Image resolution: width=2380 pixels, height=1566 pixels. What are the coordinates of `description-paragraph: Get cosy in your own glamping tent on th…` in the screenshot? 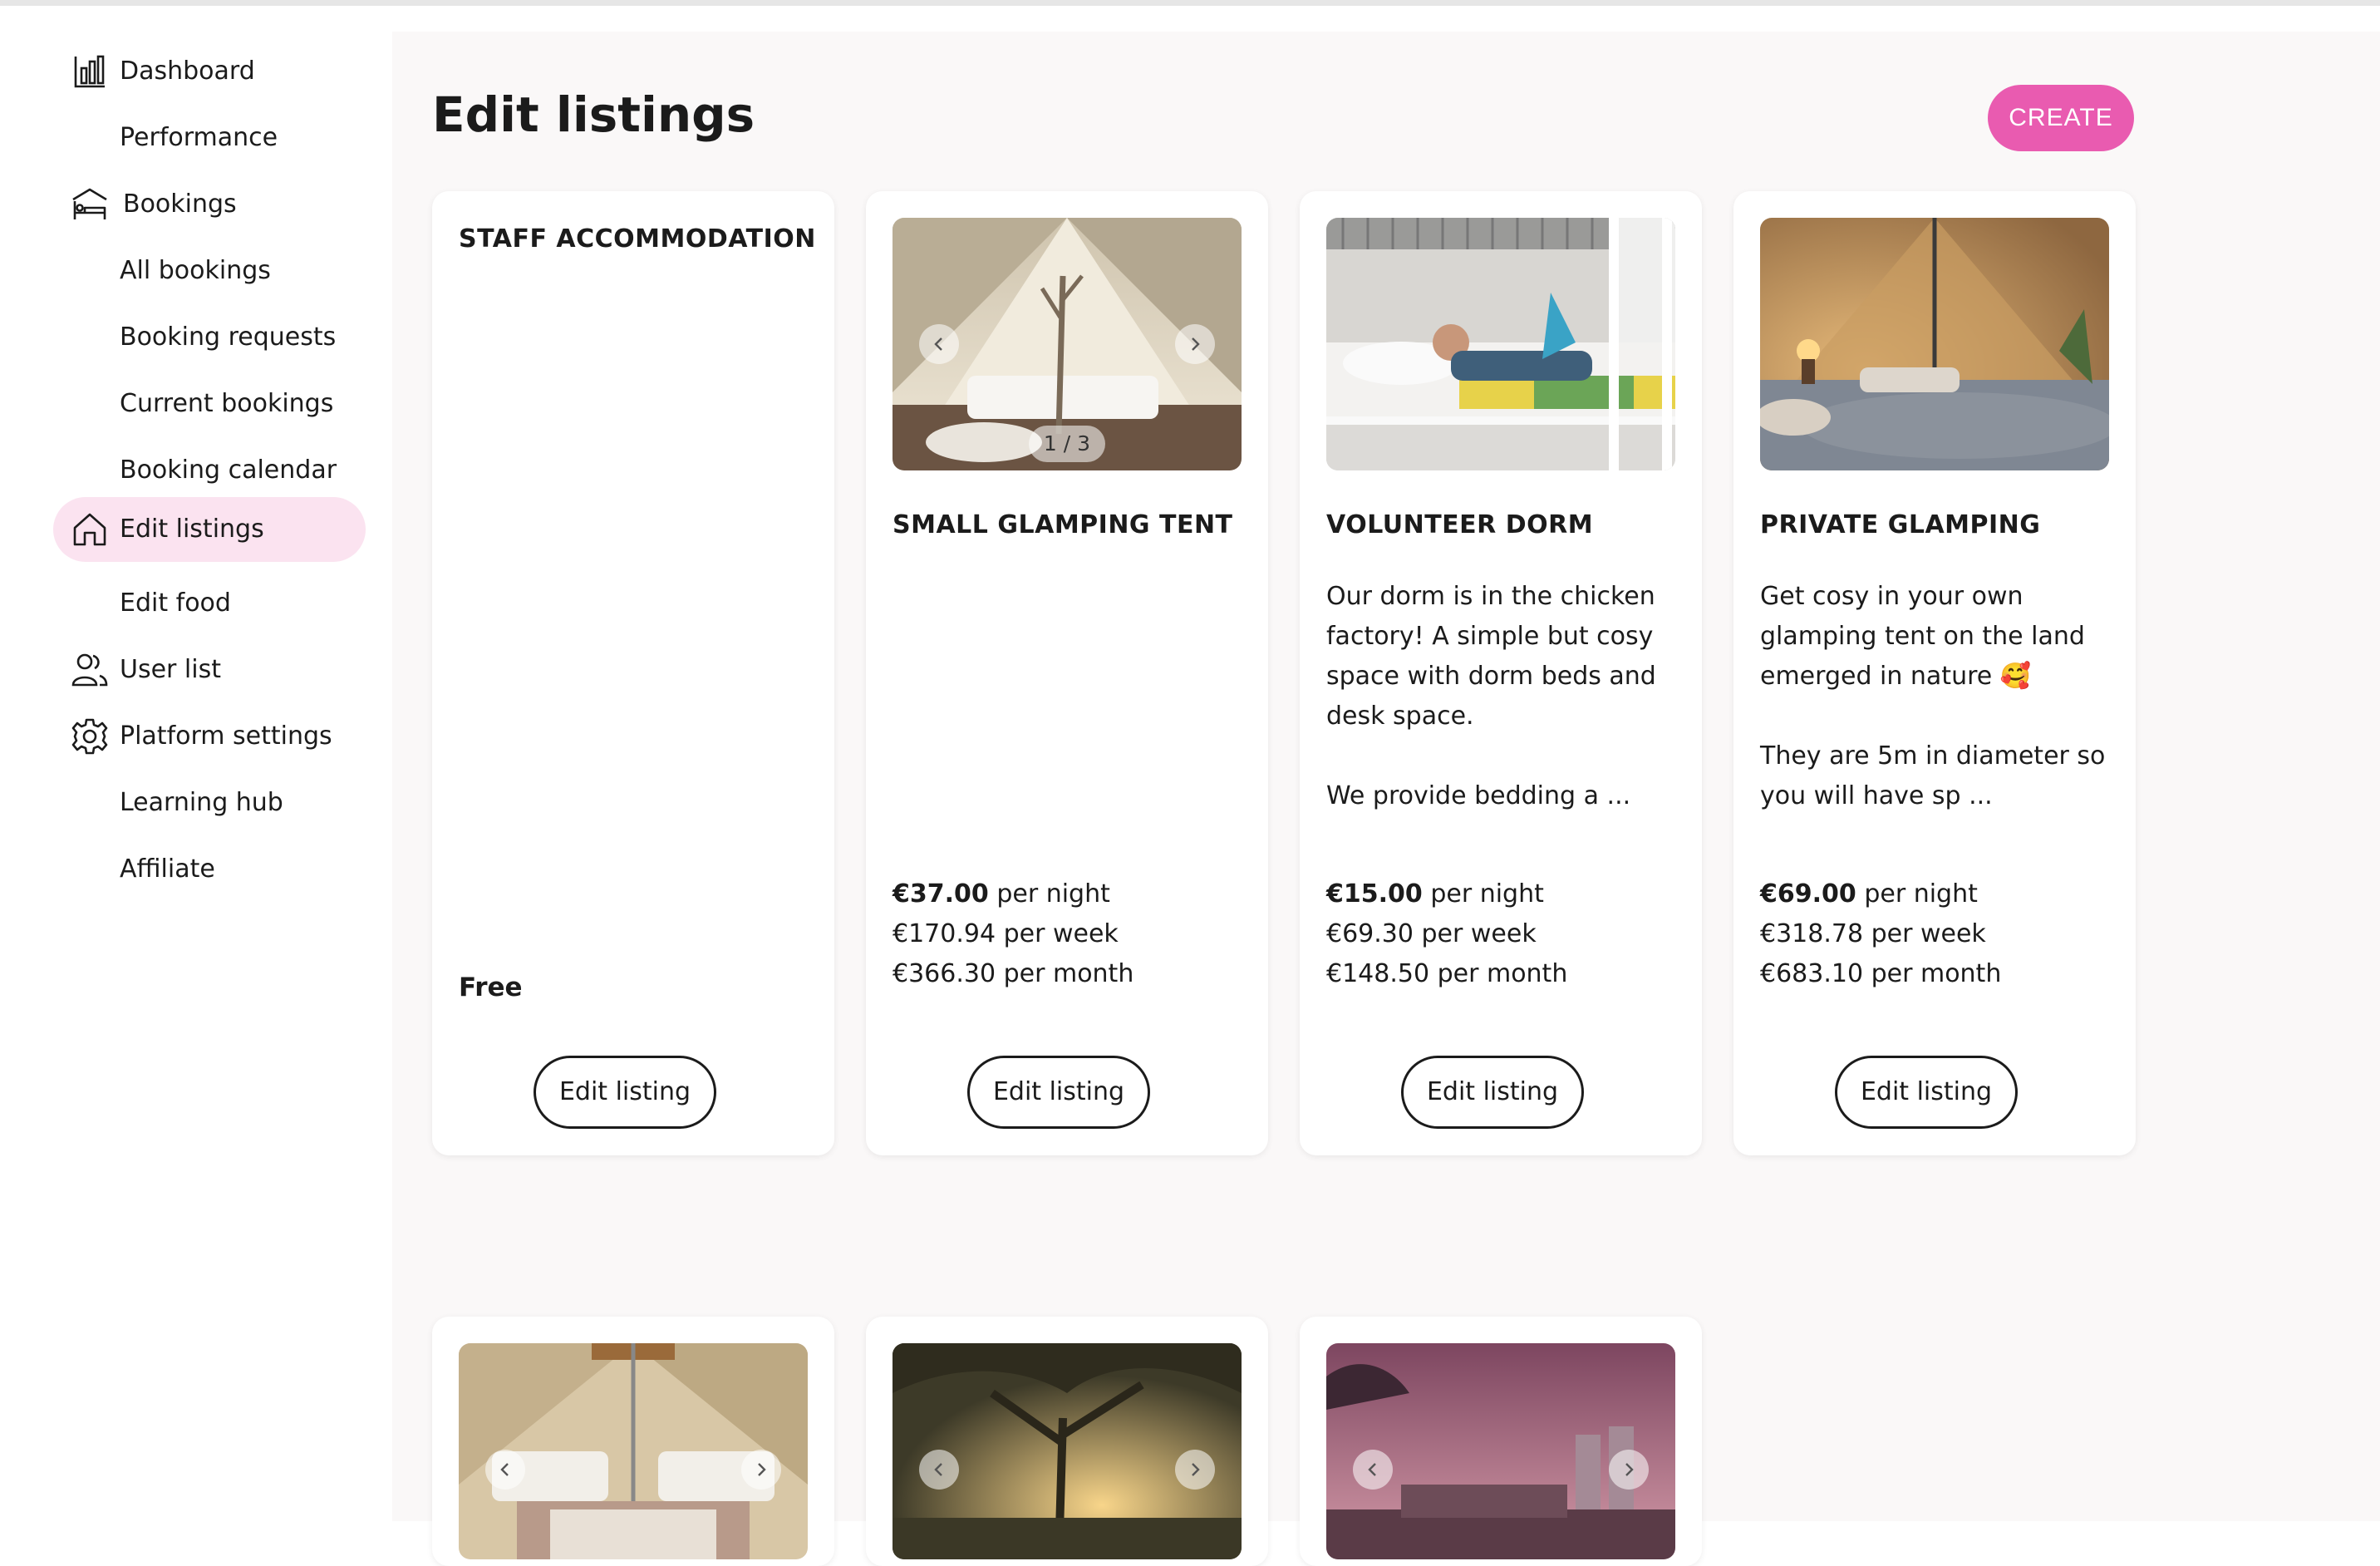 It's located at (1922, 636).